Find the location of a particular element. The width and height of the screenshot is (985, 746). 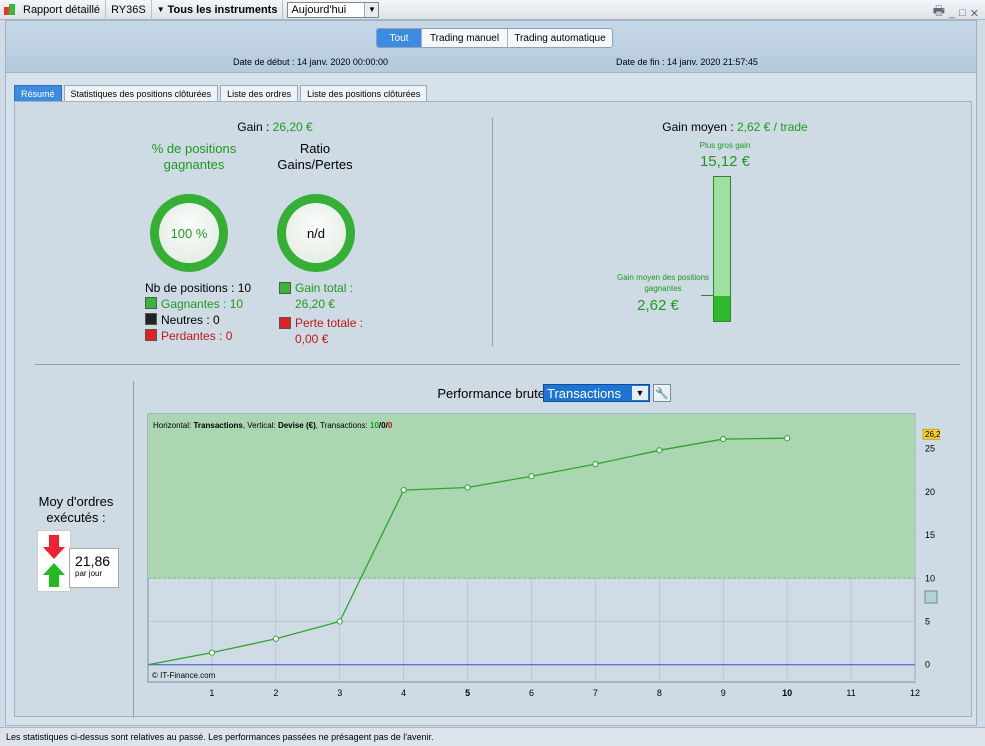

avg-winners-label: Gain moyen des positions gagnantes is located at coordinates (663, 283).